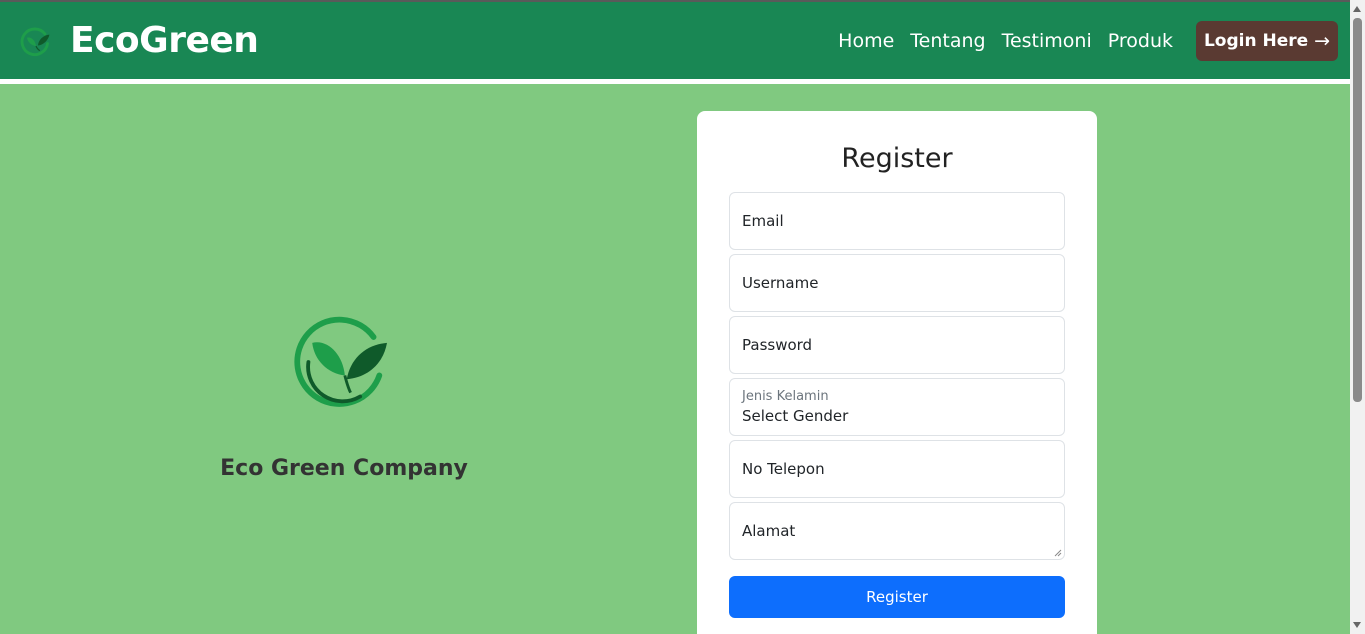  I want to click on nav-link-tentang: Tentang, so click(947, 41).